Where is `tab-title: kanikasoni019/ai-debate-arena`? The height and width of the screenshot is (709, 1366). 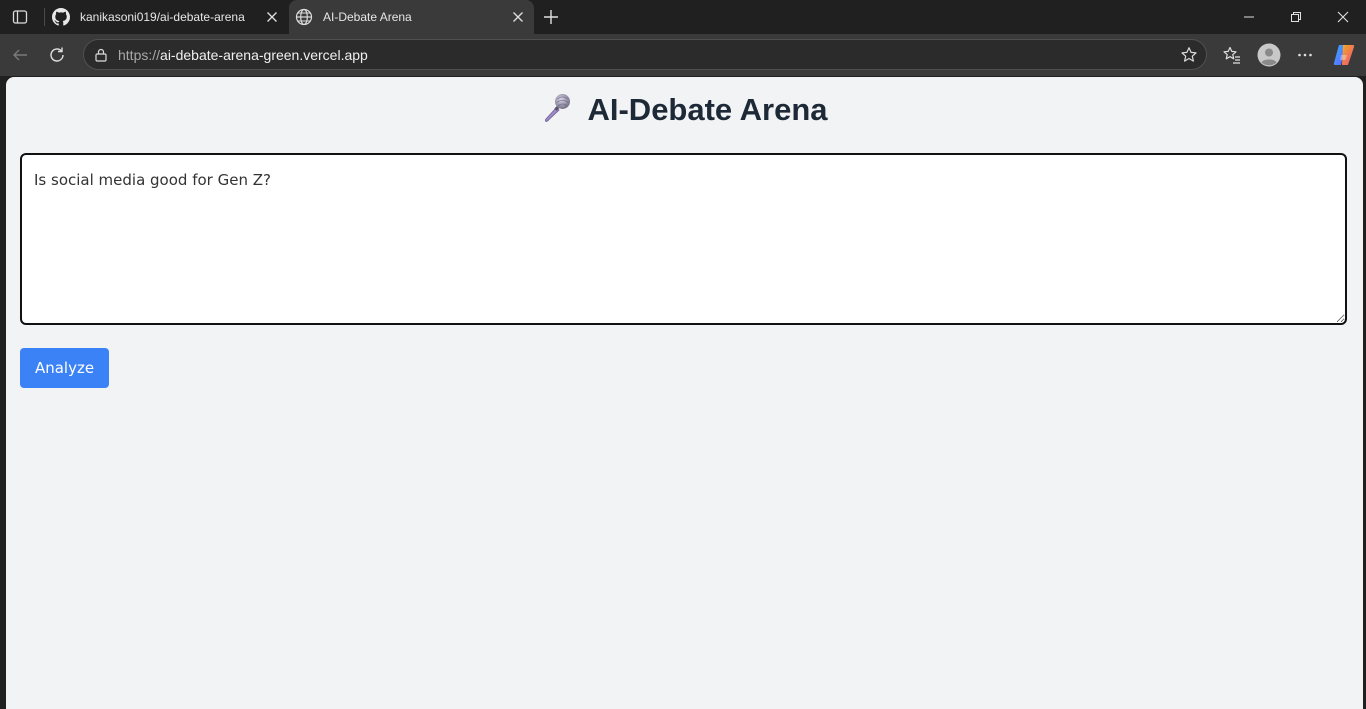
tab-title: kanikasoni019/ai-debate-arena is located at coordinates (162, 17).